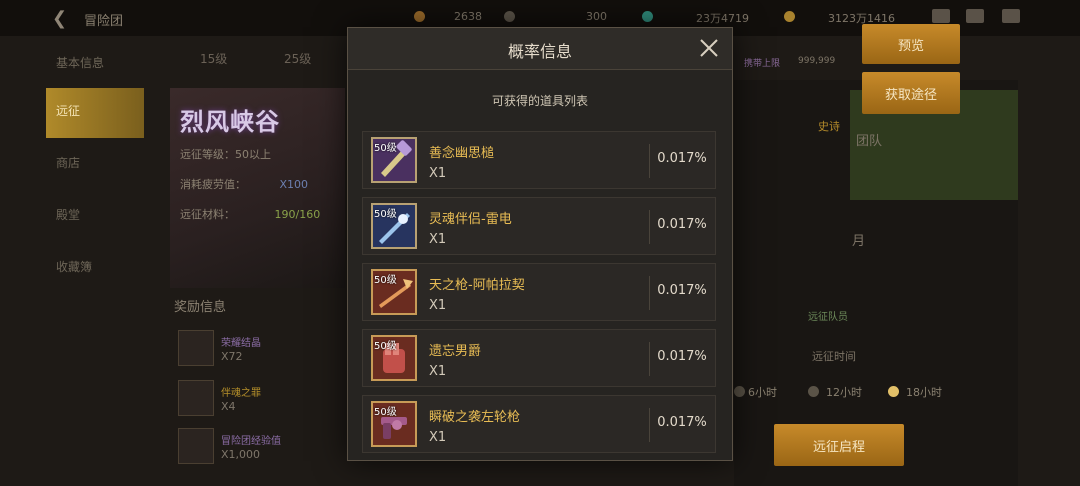  I want to click on list-item: 50级 善念幽思槌 X1 0.017%, so click(539, 160).